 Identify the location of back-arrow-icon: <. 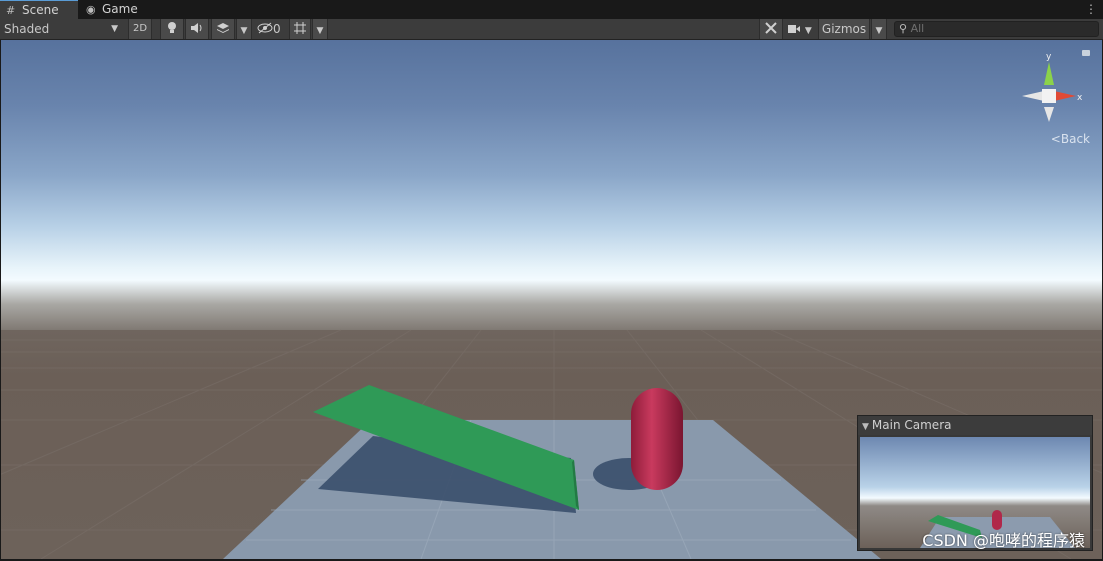
(1055, 139).